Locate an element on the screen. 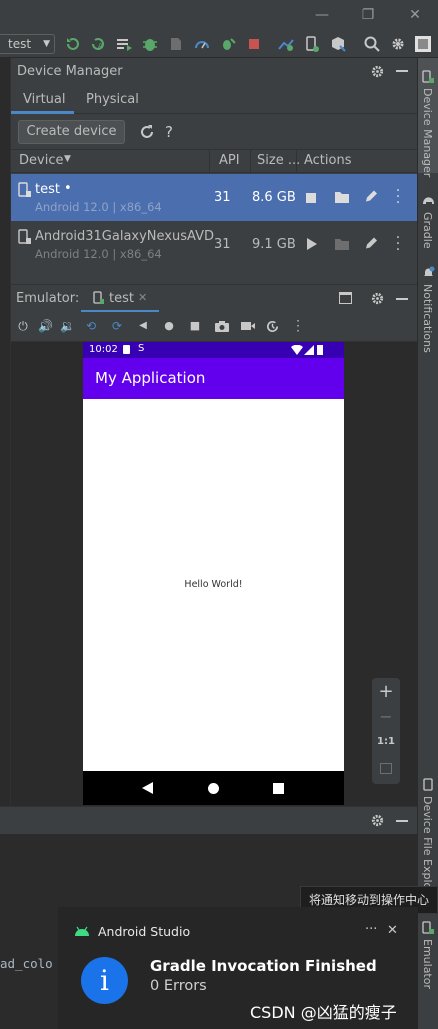 The height and width of the screenshot is (1029, 438). restore-icon: ❐ is located at coordinates (368, 15).